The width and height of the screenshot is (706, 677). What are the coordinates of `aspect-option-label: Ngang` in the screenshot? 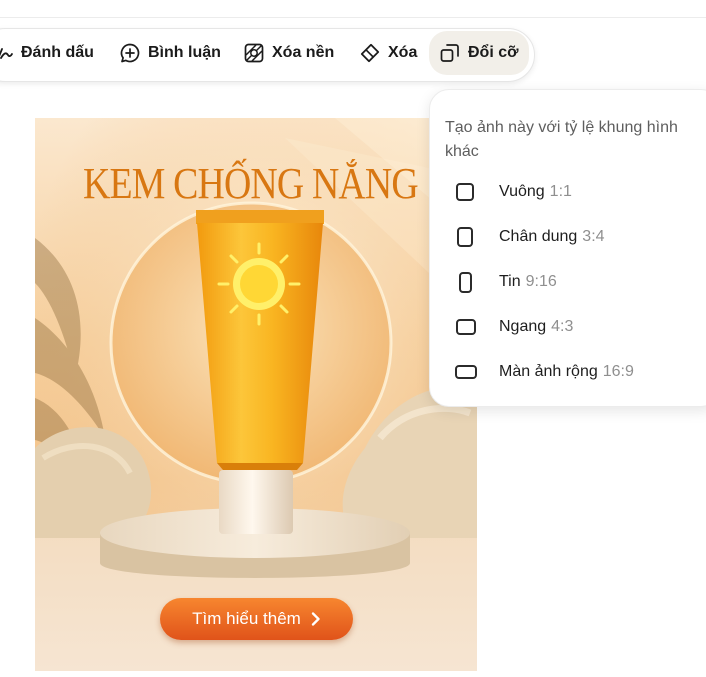 It's located at (523, 326).